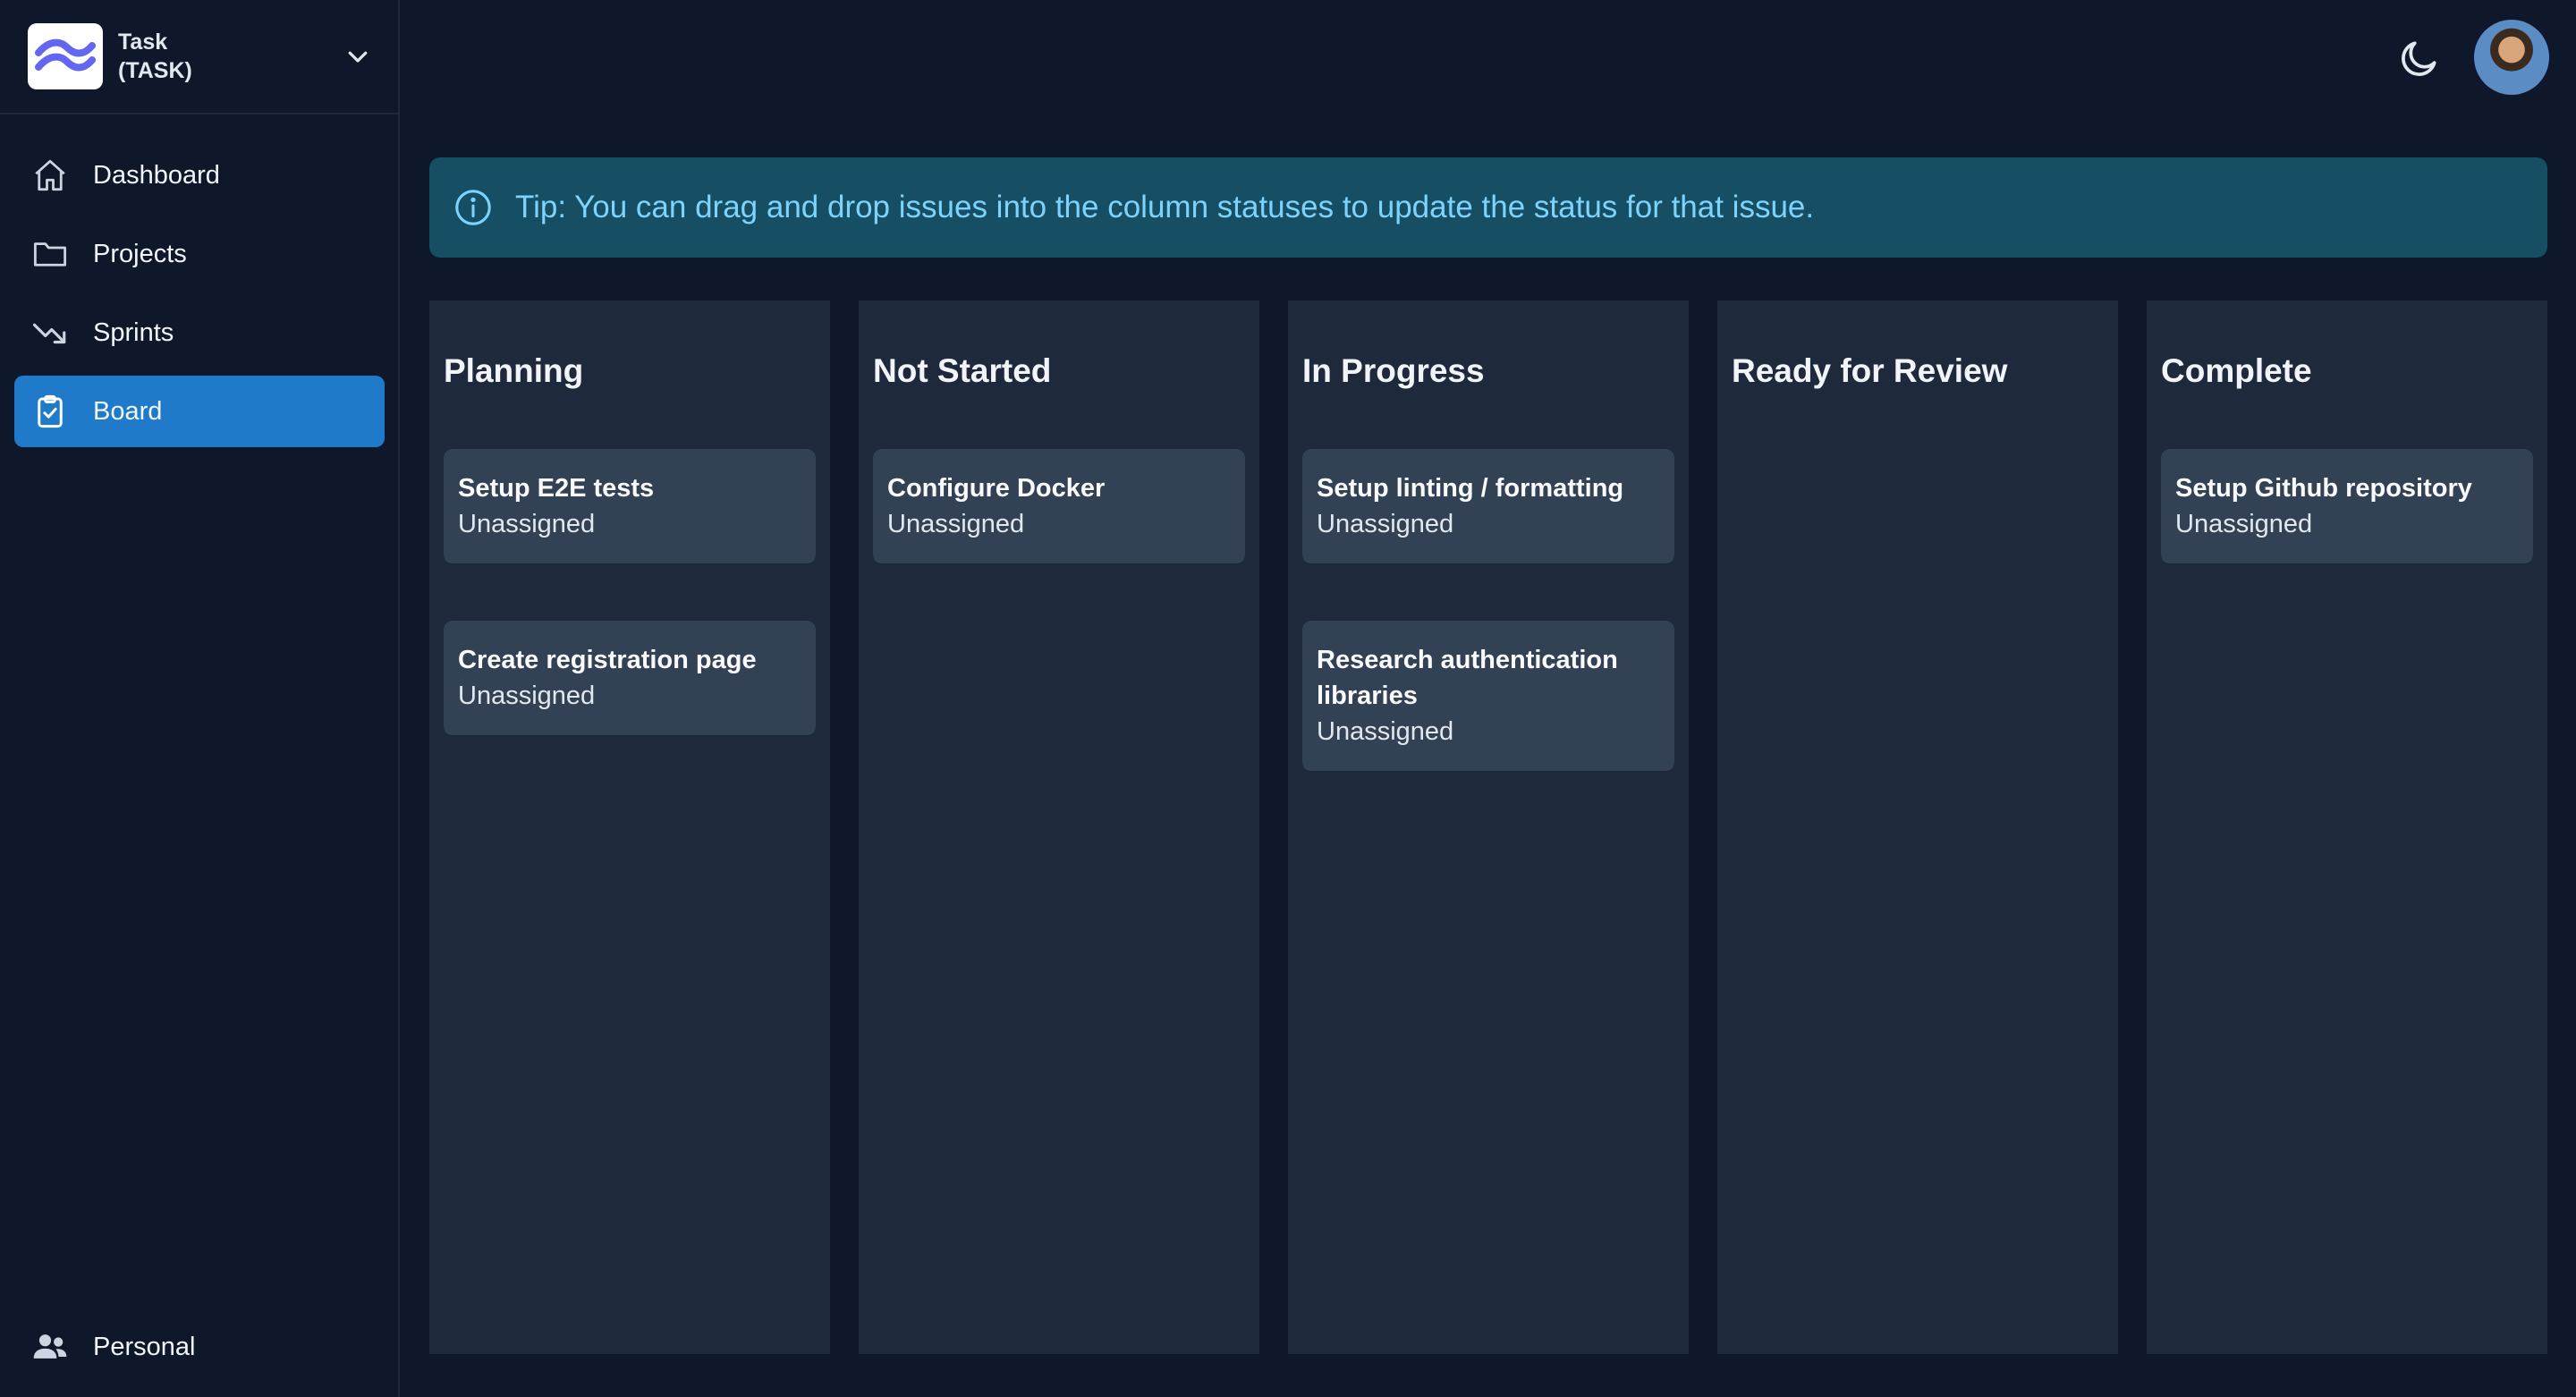 Image resolution: width=2576 pixels, height=1397 pixels. What do you see at coordinates (133, 332) in the screenshot?
I see `sidebar-item-label: Sprints` at bounding box center [133, 332].